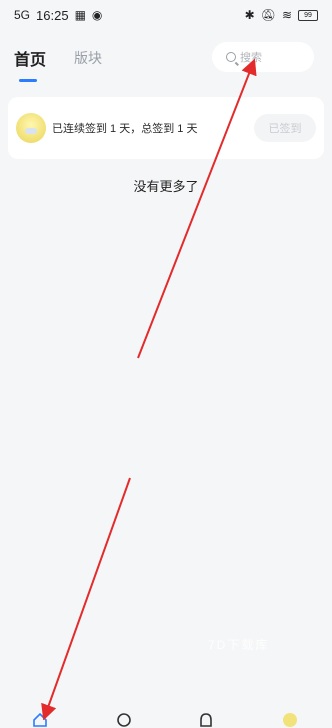 This screenshot has width=332, height=728. I want to click on home-icon, so click(40, 720).